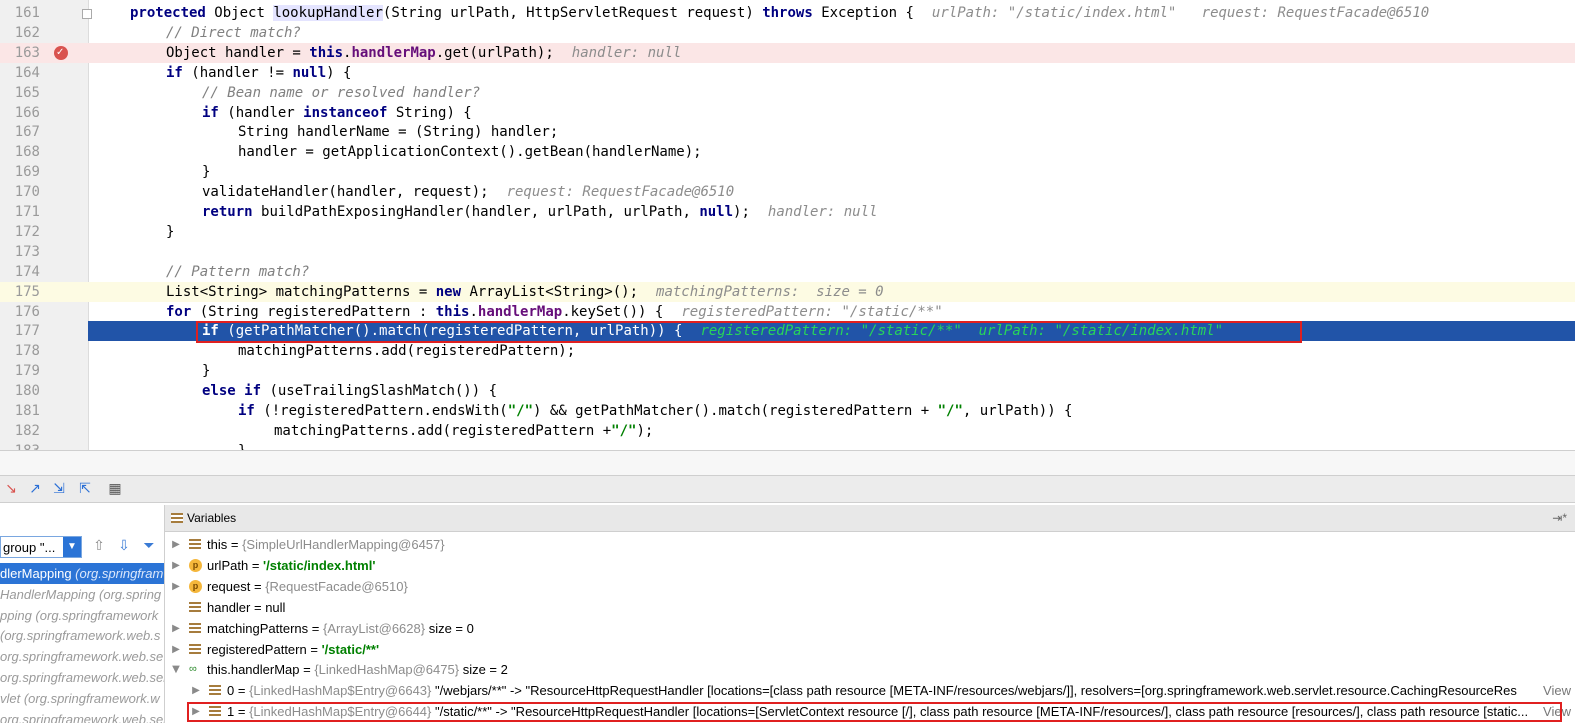 This screenshot has width=1575, height=723. What do you see at coordinates (85, 489) in the screenshot?
I see `step-out-icon: ⇱` at bounding box center [85, 489].